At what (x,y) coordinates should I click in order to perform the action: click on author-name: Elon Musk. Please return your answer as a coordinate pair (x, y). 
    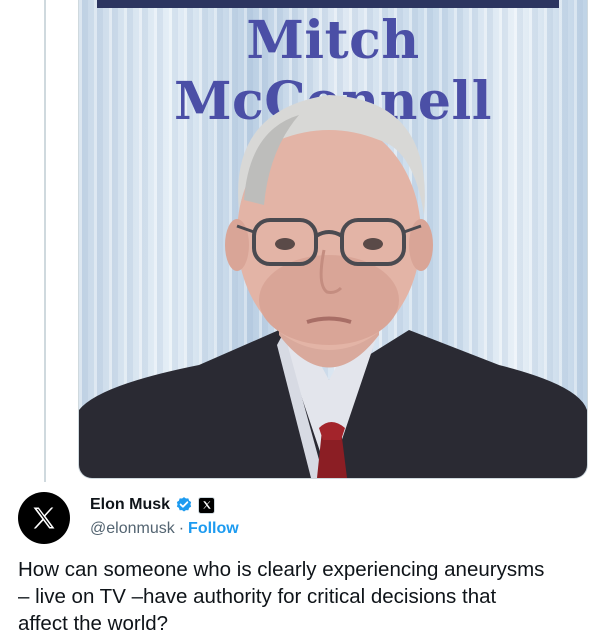
    Looking at the image, I should click on (130, 505).